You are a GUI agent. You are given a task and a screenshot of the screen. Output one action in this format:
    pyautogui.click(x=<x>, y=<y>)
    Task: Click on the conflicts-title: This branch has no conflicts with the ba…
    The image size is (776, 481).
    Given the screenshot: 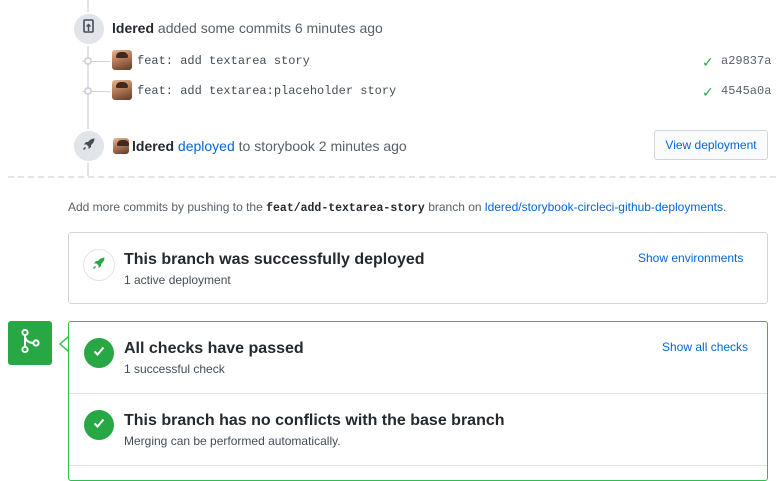 What is the action you would take?
    pyautogui.click(x=314, y=420)
    